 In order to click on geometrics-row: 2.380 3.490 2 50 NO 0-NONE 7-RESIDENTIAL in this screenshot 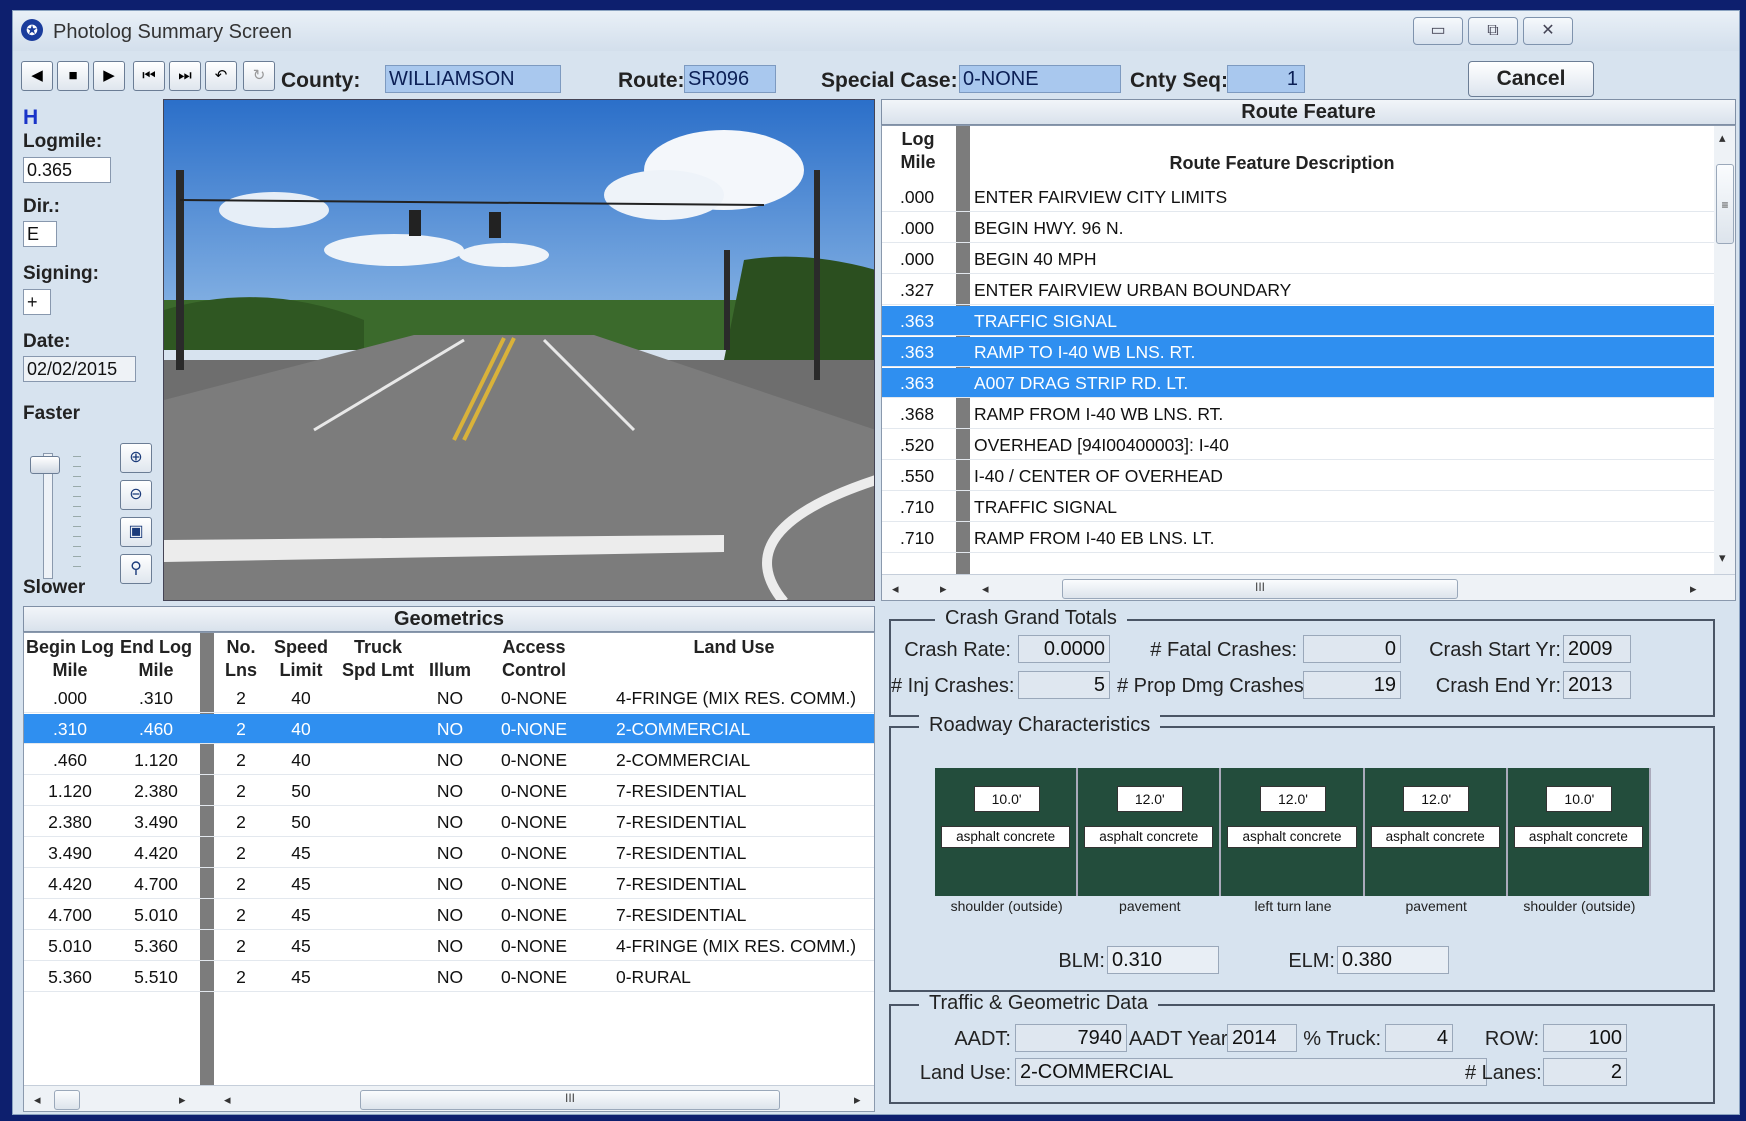, I will do `click(449, 822)`.